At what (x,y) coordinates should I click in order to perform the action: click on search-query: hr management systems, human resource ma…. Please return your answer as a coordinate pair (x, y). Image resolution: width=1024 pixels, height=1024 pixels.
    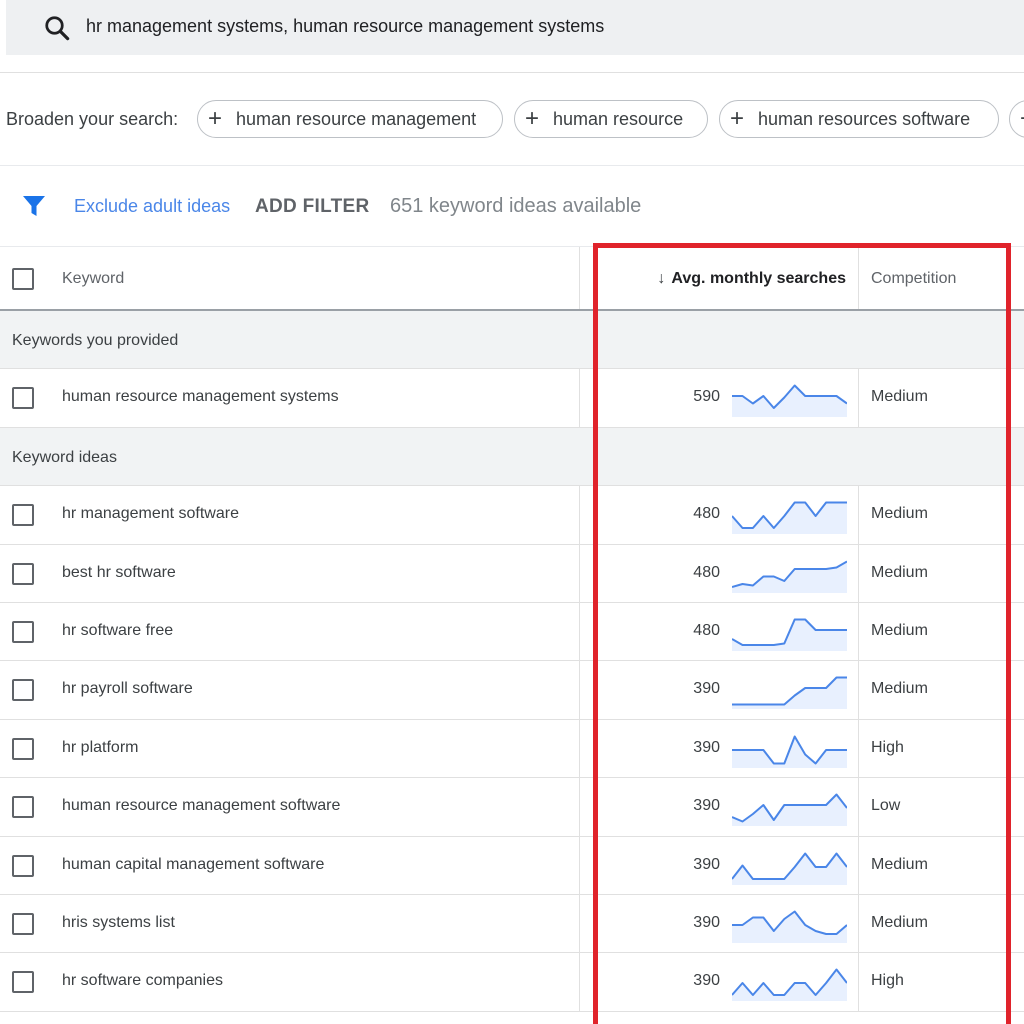
    Looking at the image, I should click on (345, 26).